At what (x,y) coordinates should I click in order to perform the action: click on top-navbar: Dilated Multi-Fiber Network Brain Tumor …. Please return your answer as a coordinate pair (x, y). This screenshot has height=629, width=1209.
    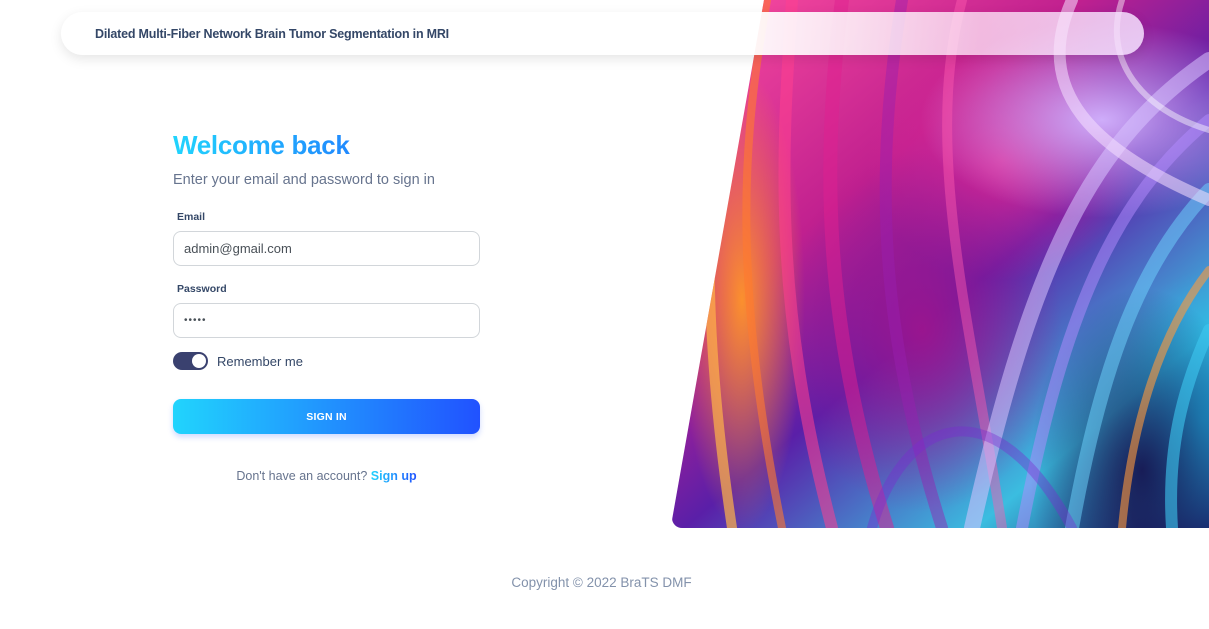
    Looking at the image, I should click on (602, 33).